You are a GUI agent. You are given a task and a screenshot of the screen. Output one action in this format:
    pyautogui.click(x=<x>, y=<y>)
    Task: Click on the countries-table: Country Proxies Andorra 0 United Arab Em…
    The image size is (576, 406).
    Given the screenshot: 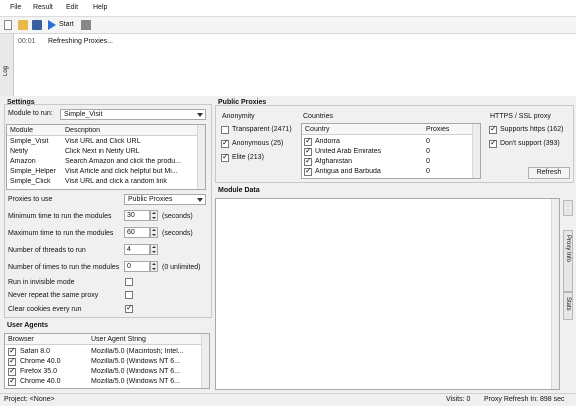 What is the action you would take?
    pyautogui.click(x=391, y=151)
    